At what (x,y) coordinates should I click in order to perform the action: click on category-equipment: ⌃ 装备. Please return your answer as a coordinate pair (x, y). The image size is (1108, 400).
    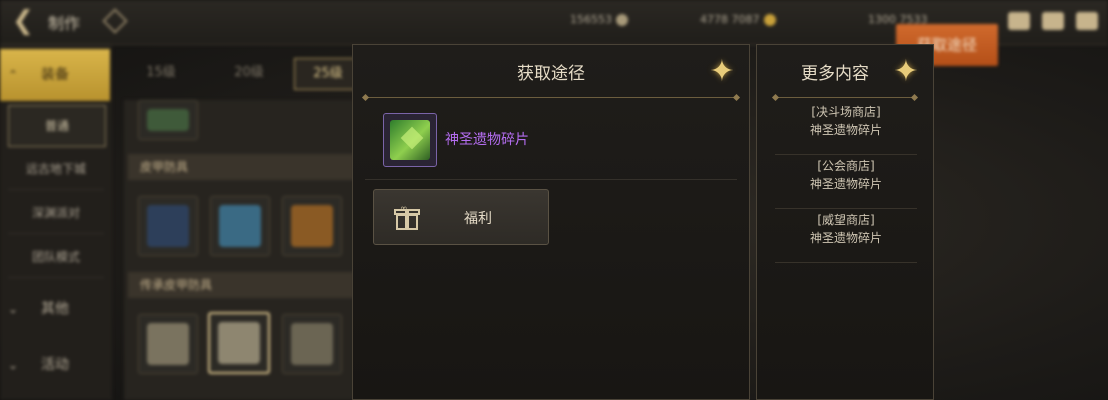
    Looking at the image, I should click on (55, 75).